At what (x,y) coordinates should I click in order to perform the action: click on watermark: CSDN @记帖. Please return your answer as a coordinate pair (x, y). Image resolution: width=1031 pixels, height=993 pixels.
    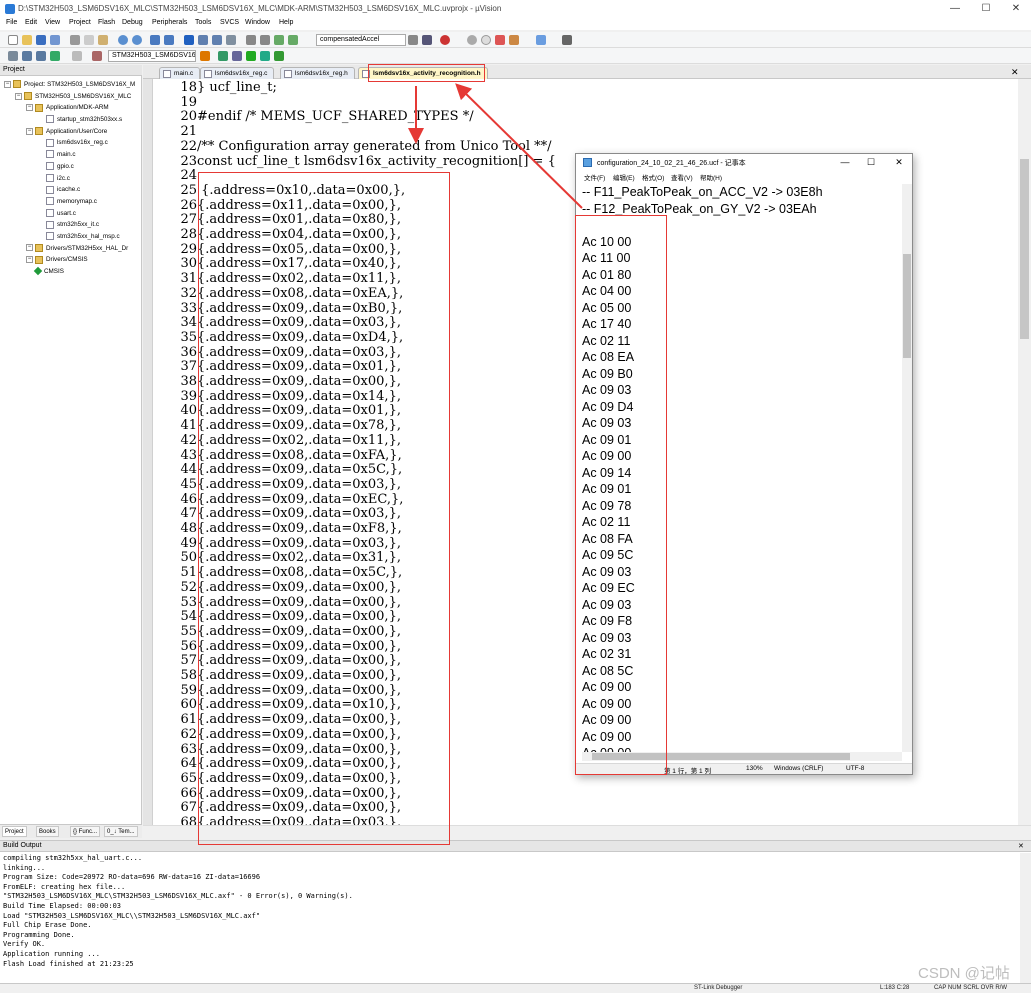
    Looking at the image, I should click on (964, 973).